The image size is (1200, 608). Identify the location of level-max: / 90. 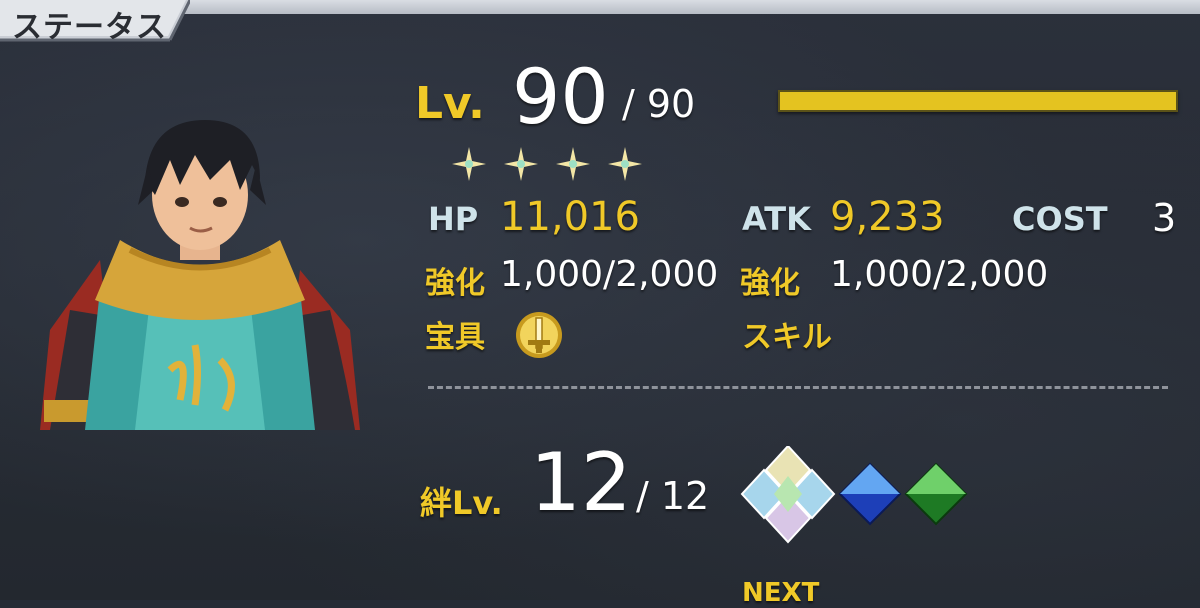
(659, 104).